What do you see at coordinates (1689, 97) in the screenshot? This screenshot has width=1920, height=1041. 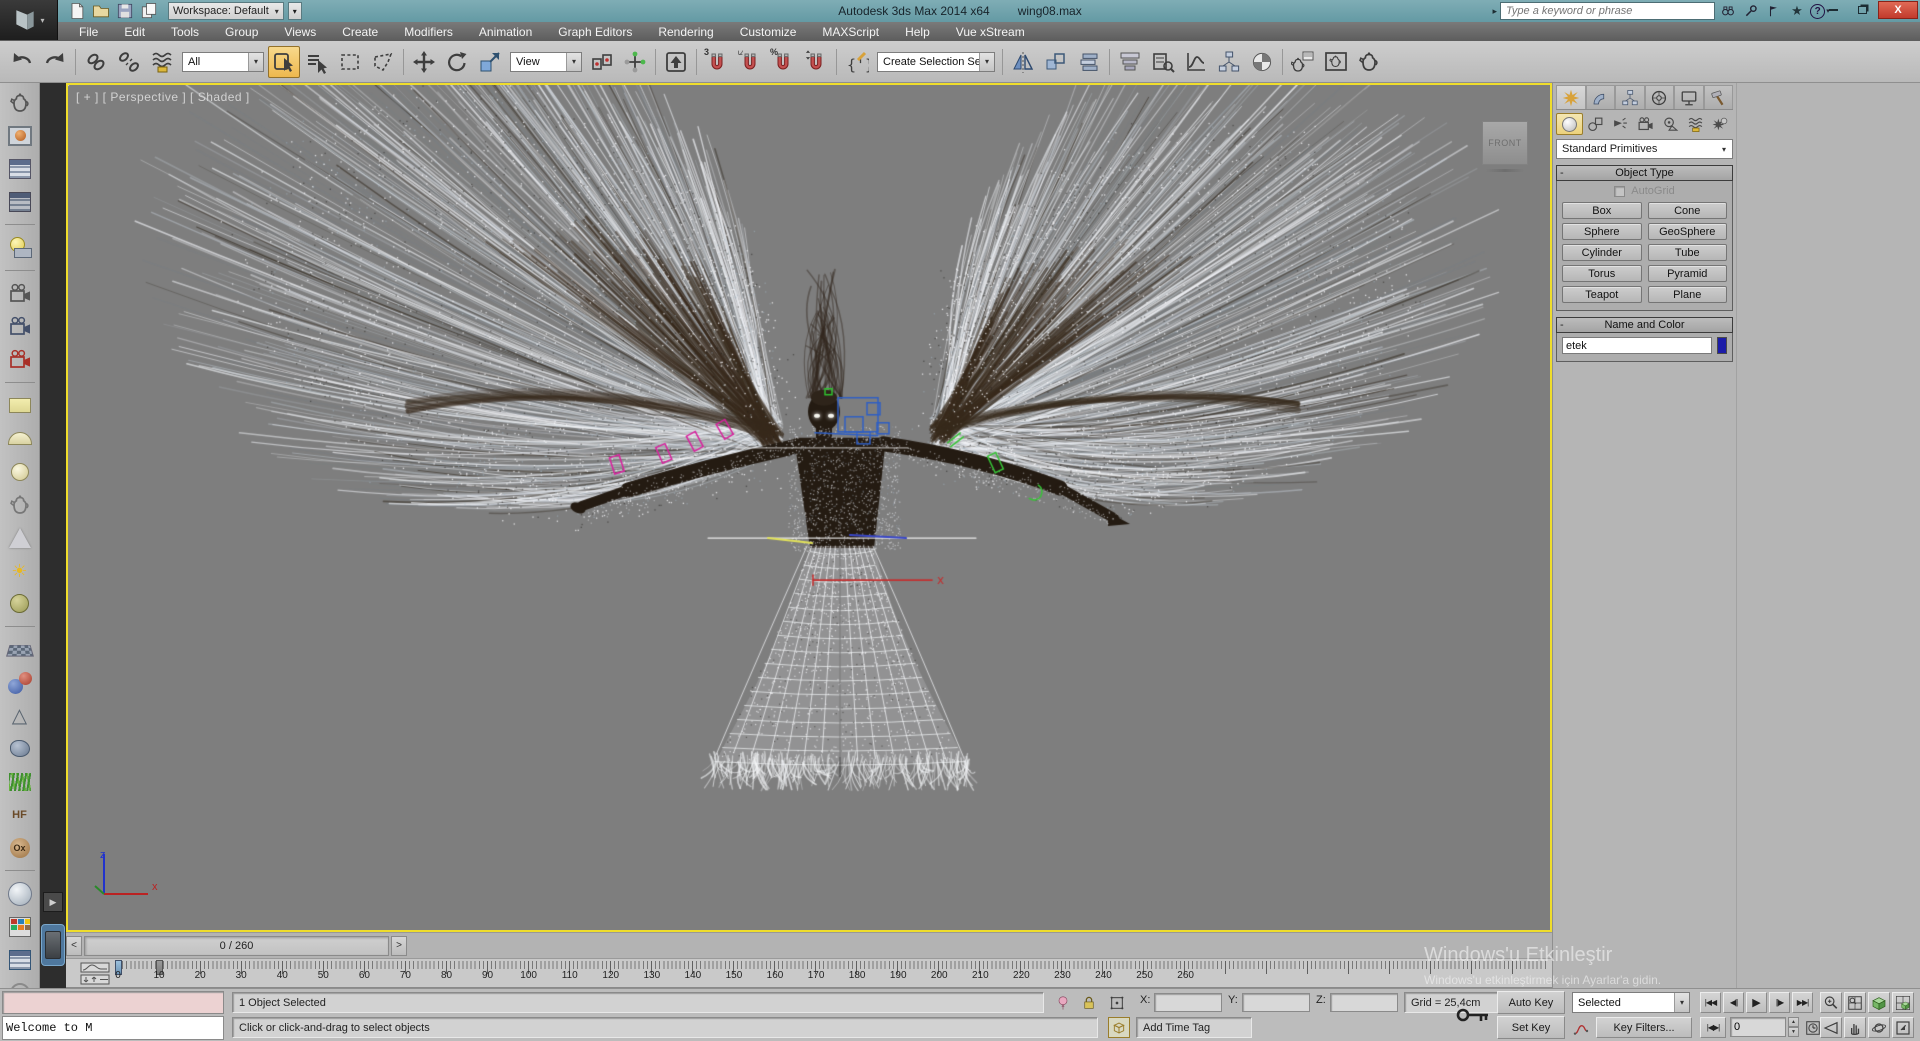 I see `tab-display` at bounding box center [1689, 97].